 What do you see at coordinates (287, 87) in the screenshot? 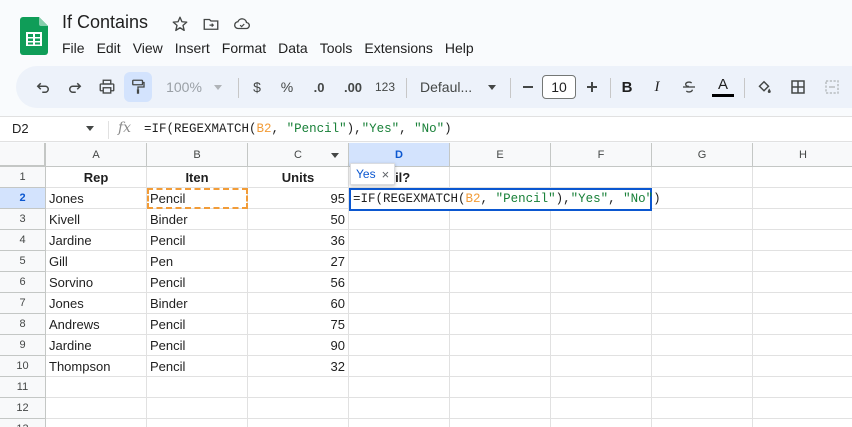
I see `percent-format-button: %` at bounding box center [287, 87].